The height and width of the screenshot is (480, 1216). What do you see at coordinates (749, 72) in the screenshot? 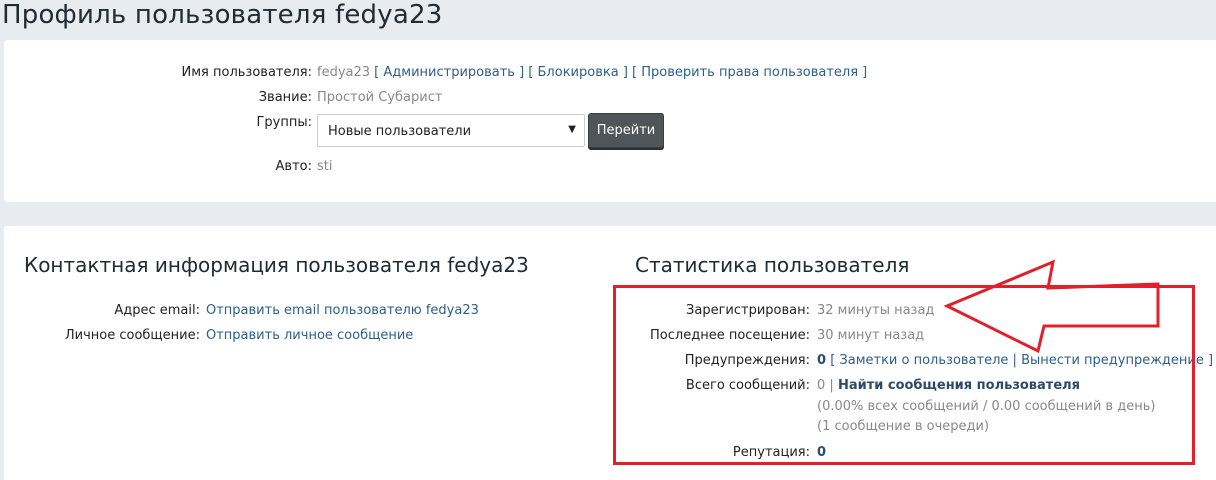
I see `check-rights-link: Проверить права пользователя` at bounding box center [749, 72].